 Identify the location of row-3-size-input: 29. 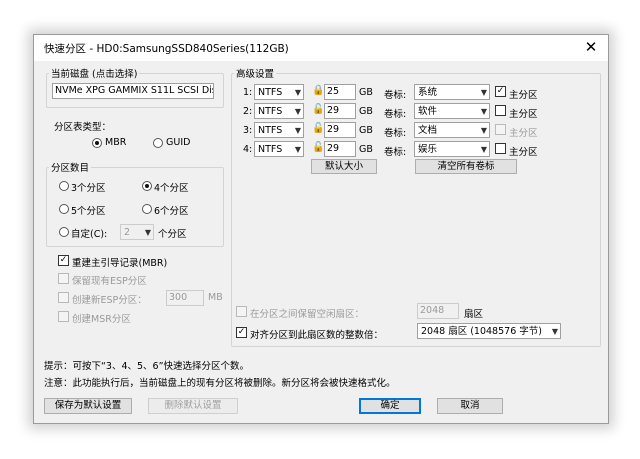
(340, 130).